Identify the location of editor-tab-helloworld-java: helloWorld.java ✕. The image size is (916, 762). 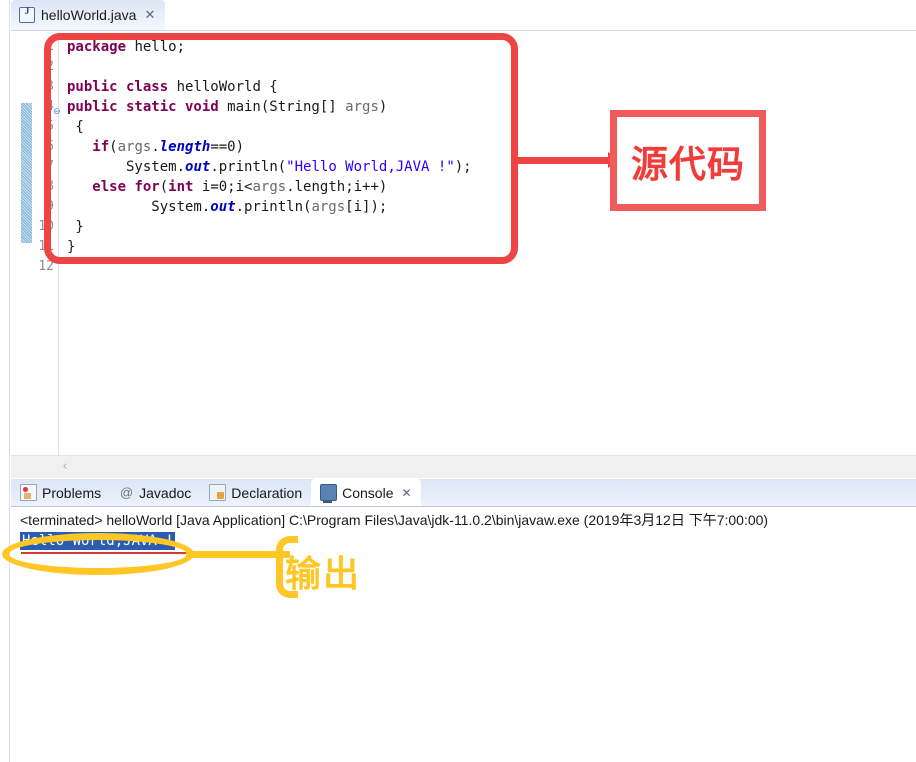
(88, 15).